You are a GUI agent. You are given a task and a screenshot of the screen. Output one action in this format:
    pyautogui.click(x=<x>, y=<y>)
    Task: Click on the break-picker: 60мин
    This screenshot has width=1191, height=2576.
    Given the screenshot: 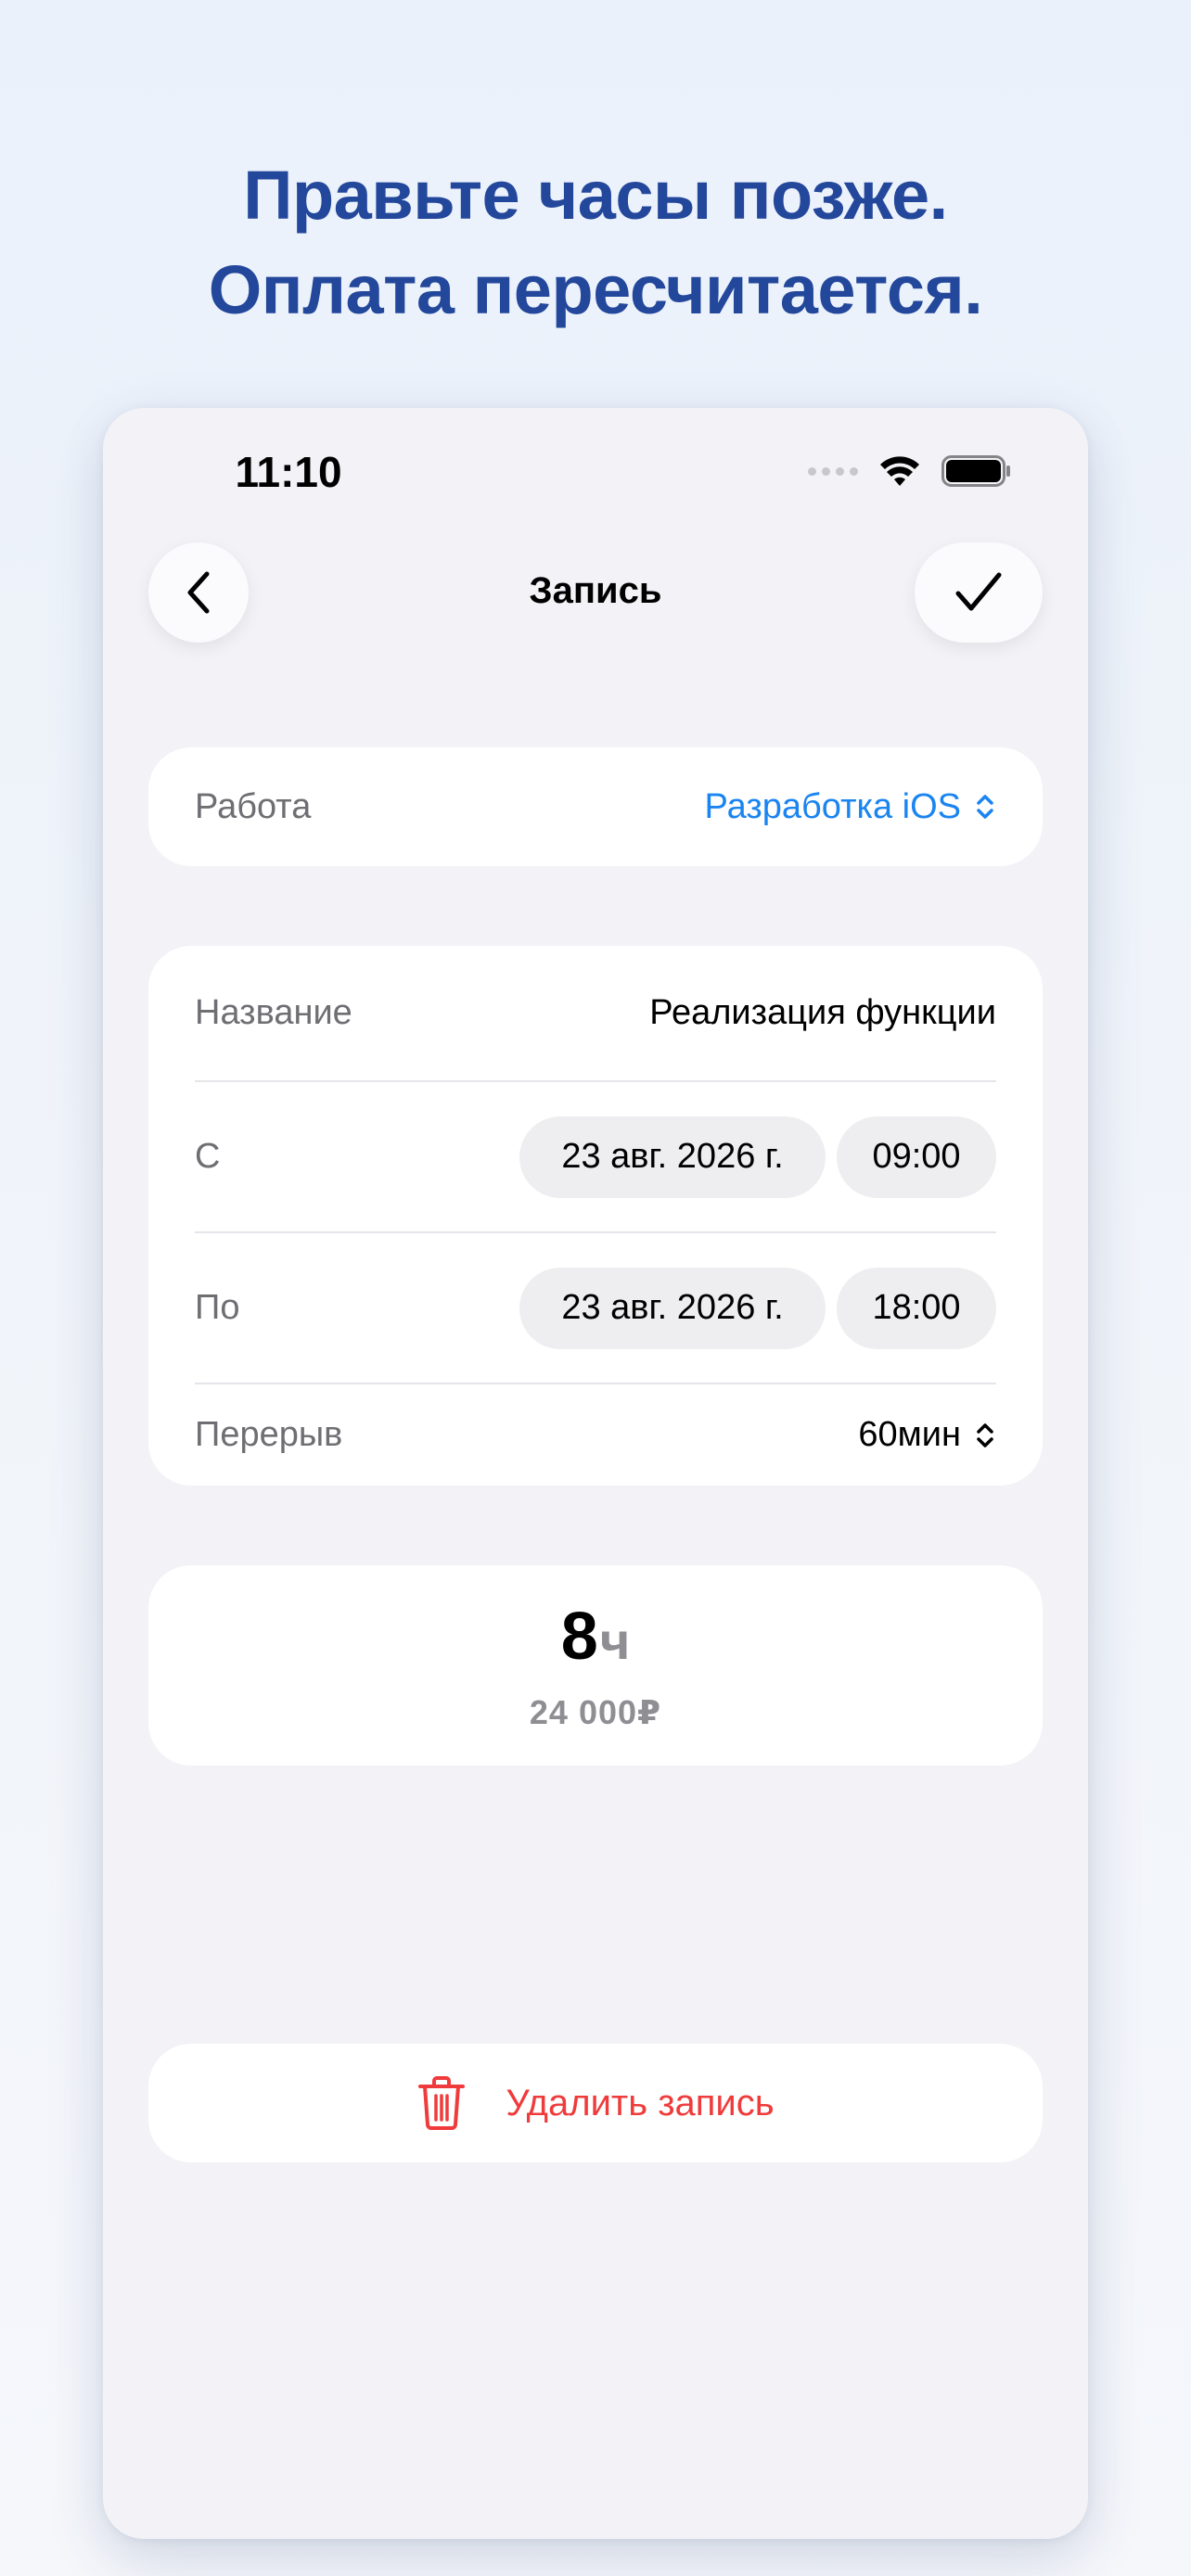 What is the action you would take?
    pyautogui.click(x=927, y=1435)
    